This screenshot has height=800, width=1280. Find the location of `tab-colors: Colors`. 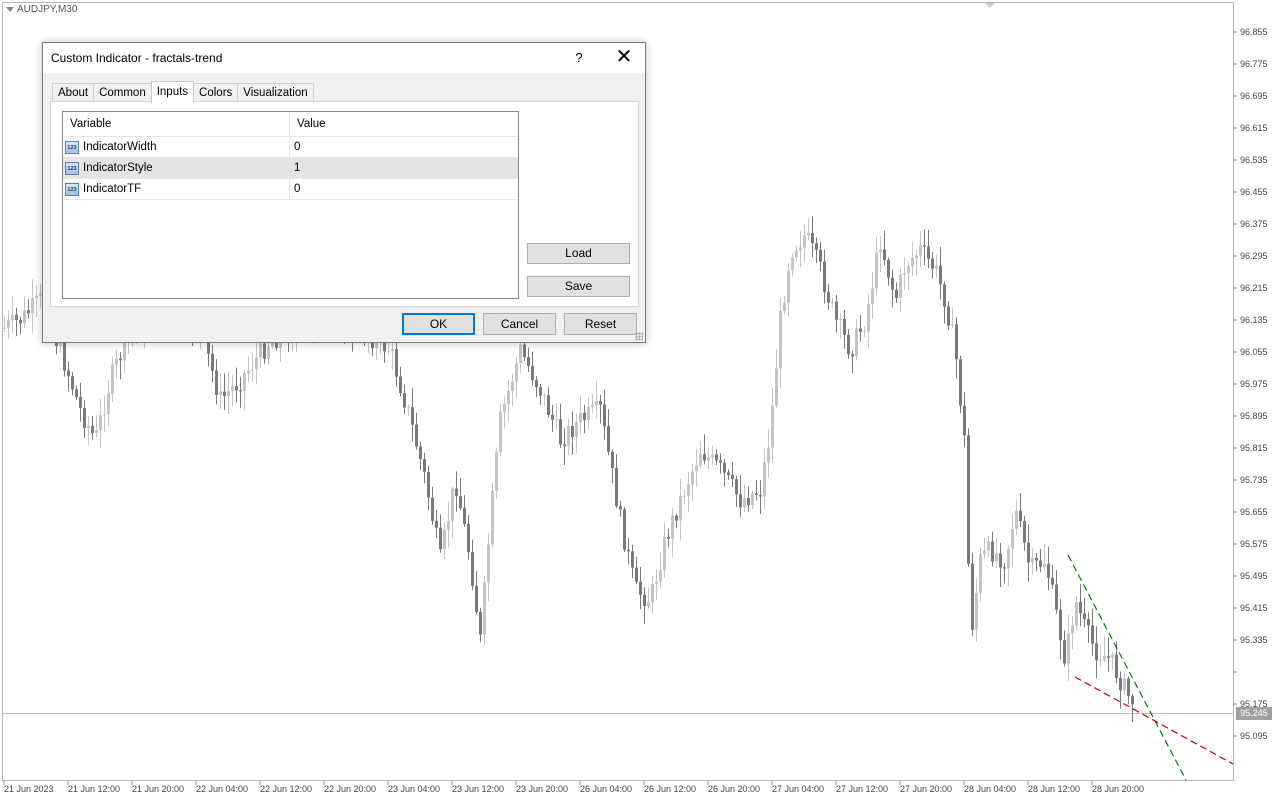

tab-colors: Colors is located at coordinates (216, 92).